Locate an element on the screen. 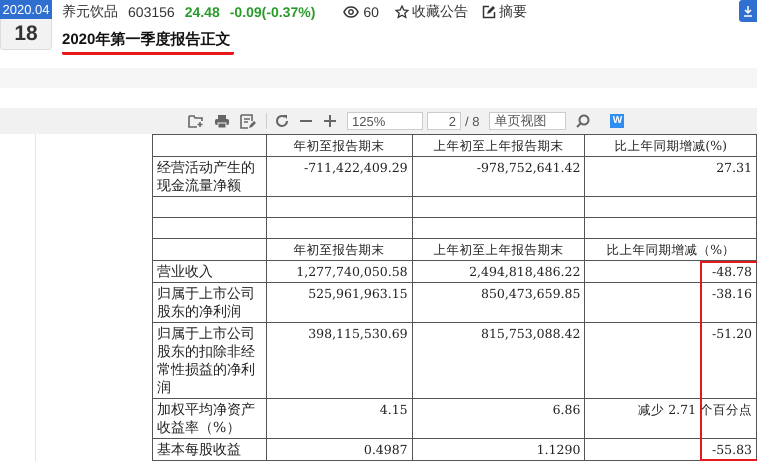 This screenshot has width=757, height=467. table-cell: 27.31 is located at coordinates (670, 176).